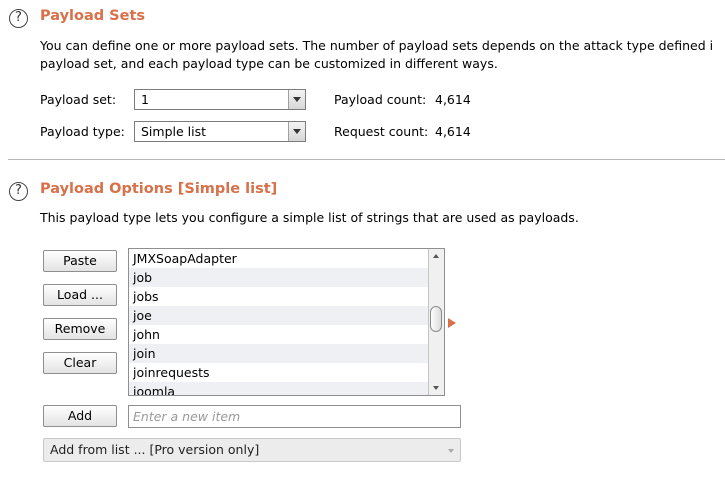 This screenshot has height=478, width=725. Describe the element at coordinates (278, 353) in the screenshot. I see `list-item: join` at that location.